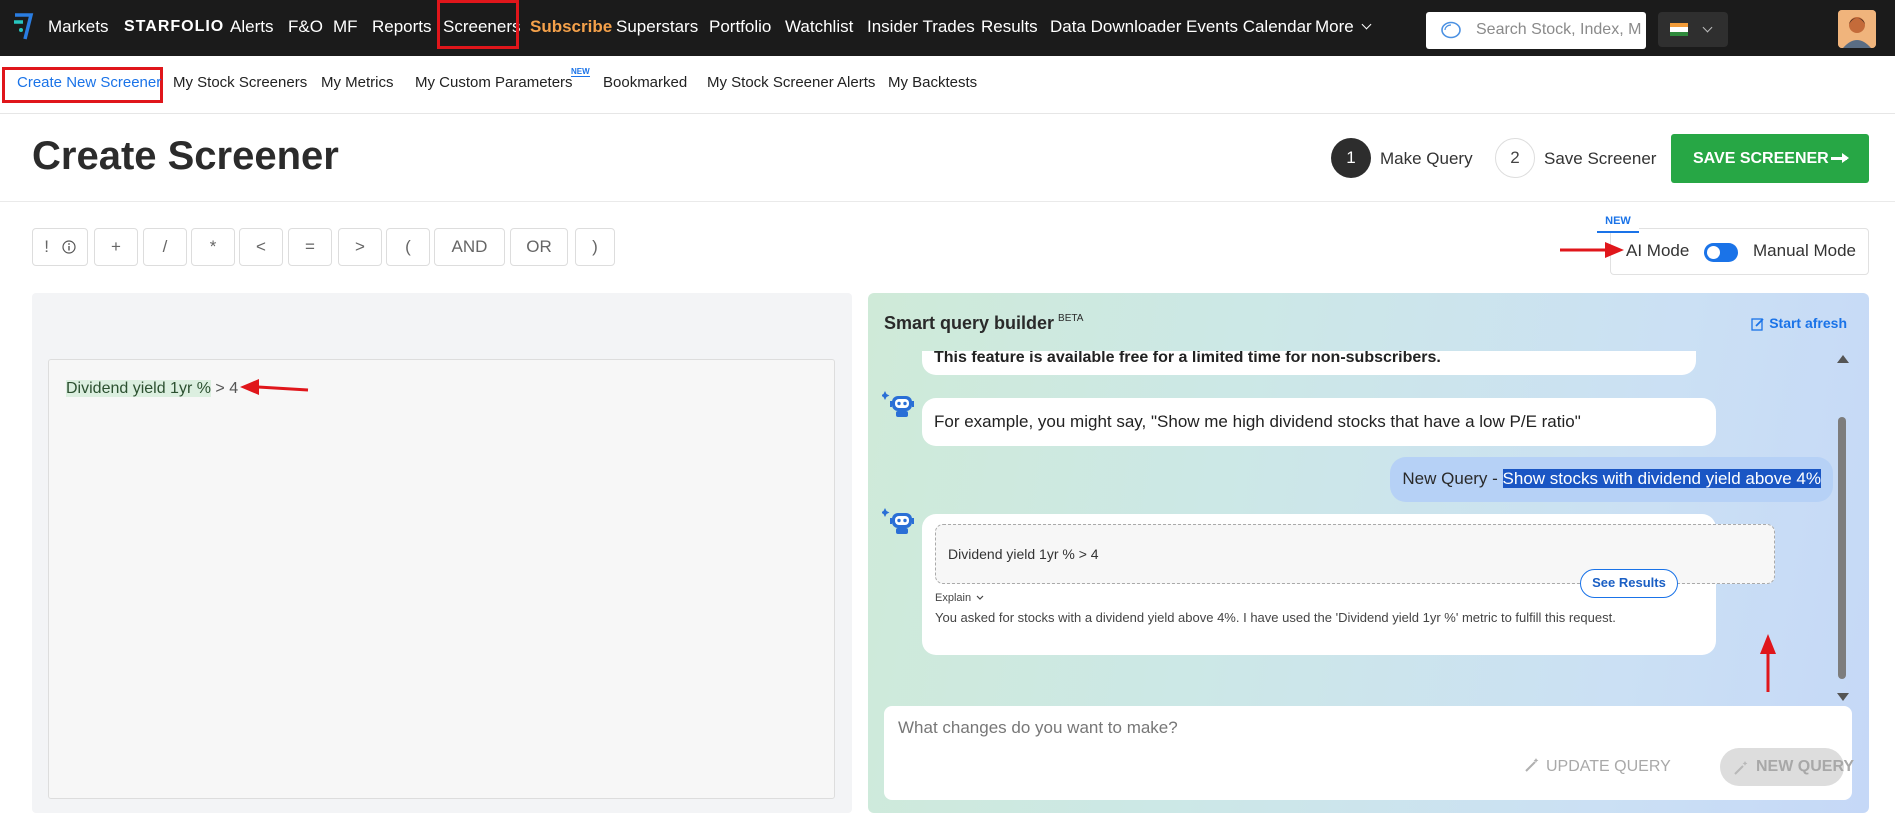 The image size is (1895, 817). I want to click on chat-scrollbar, so click(1842, 527).